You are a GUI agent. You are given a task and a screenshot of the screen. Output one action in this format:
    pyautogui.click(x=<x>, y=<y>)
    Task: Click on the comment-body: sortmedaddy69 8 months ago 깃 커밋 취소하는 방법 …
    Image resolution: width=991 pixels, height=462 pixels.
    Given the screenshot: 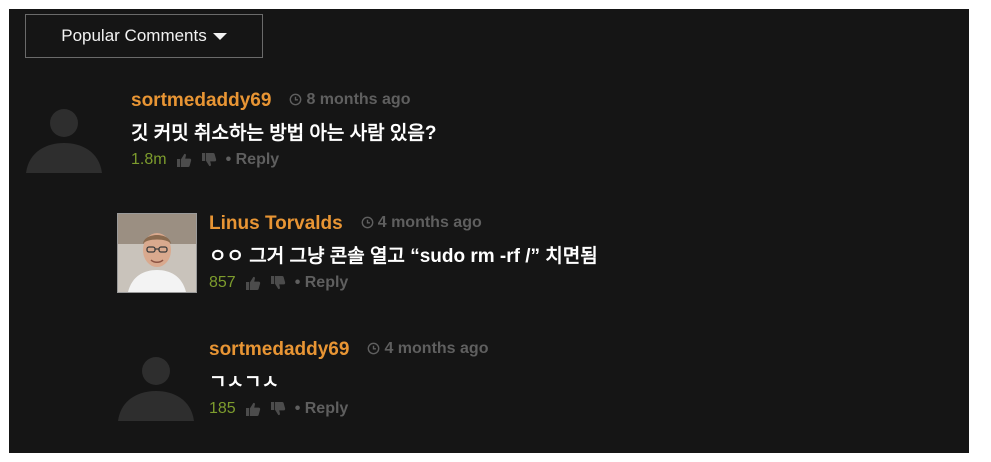 What is the action you would take?
    pyautogui.click(x=283, y=129)
    